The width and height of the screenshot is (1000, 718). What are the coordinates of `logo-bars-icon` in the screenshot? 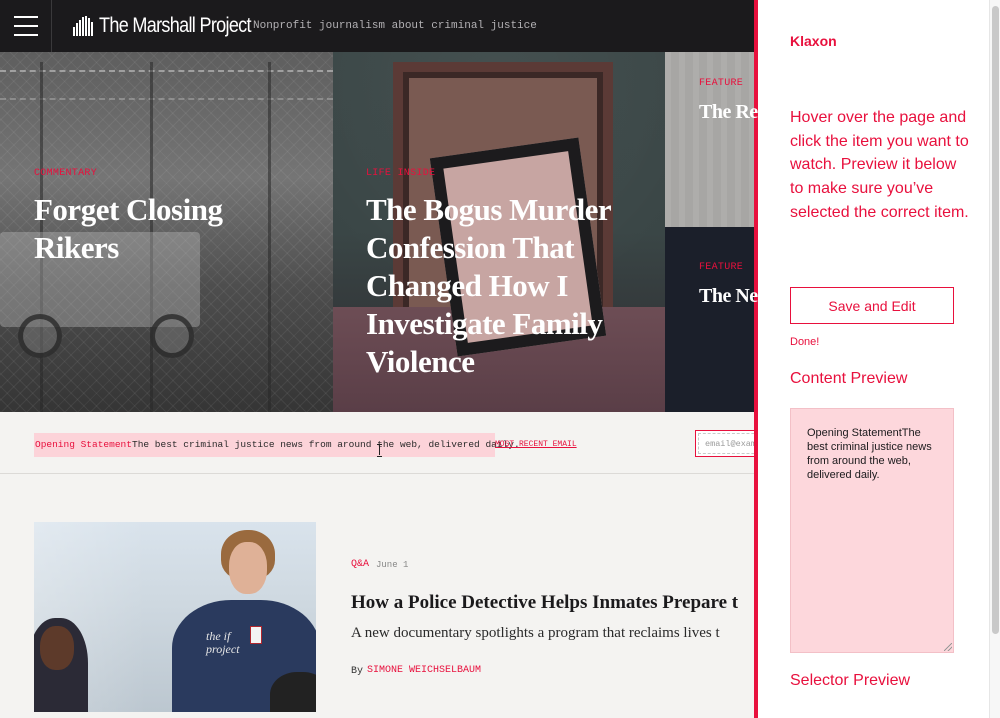 It's located at (83, 26).